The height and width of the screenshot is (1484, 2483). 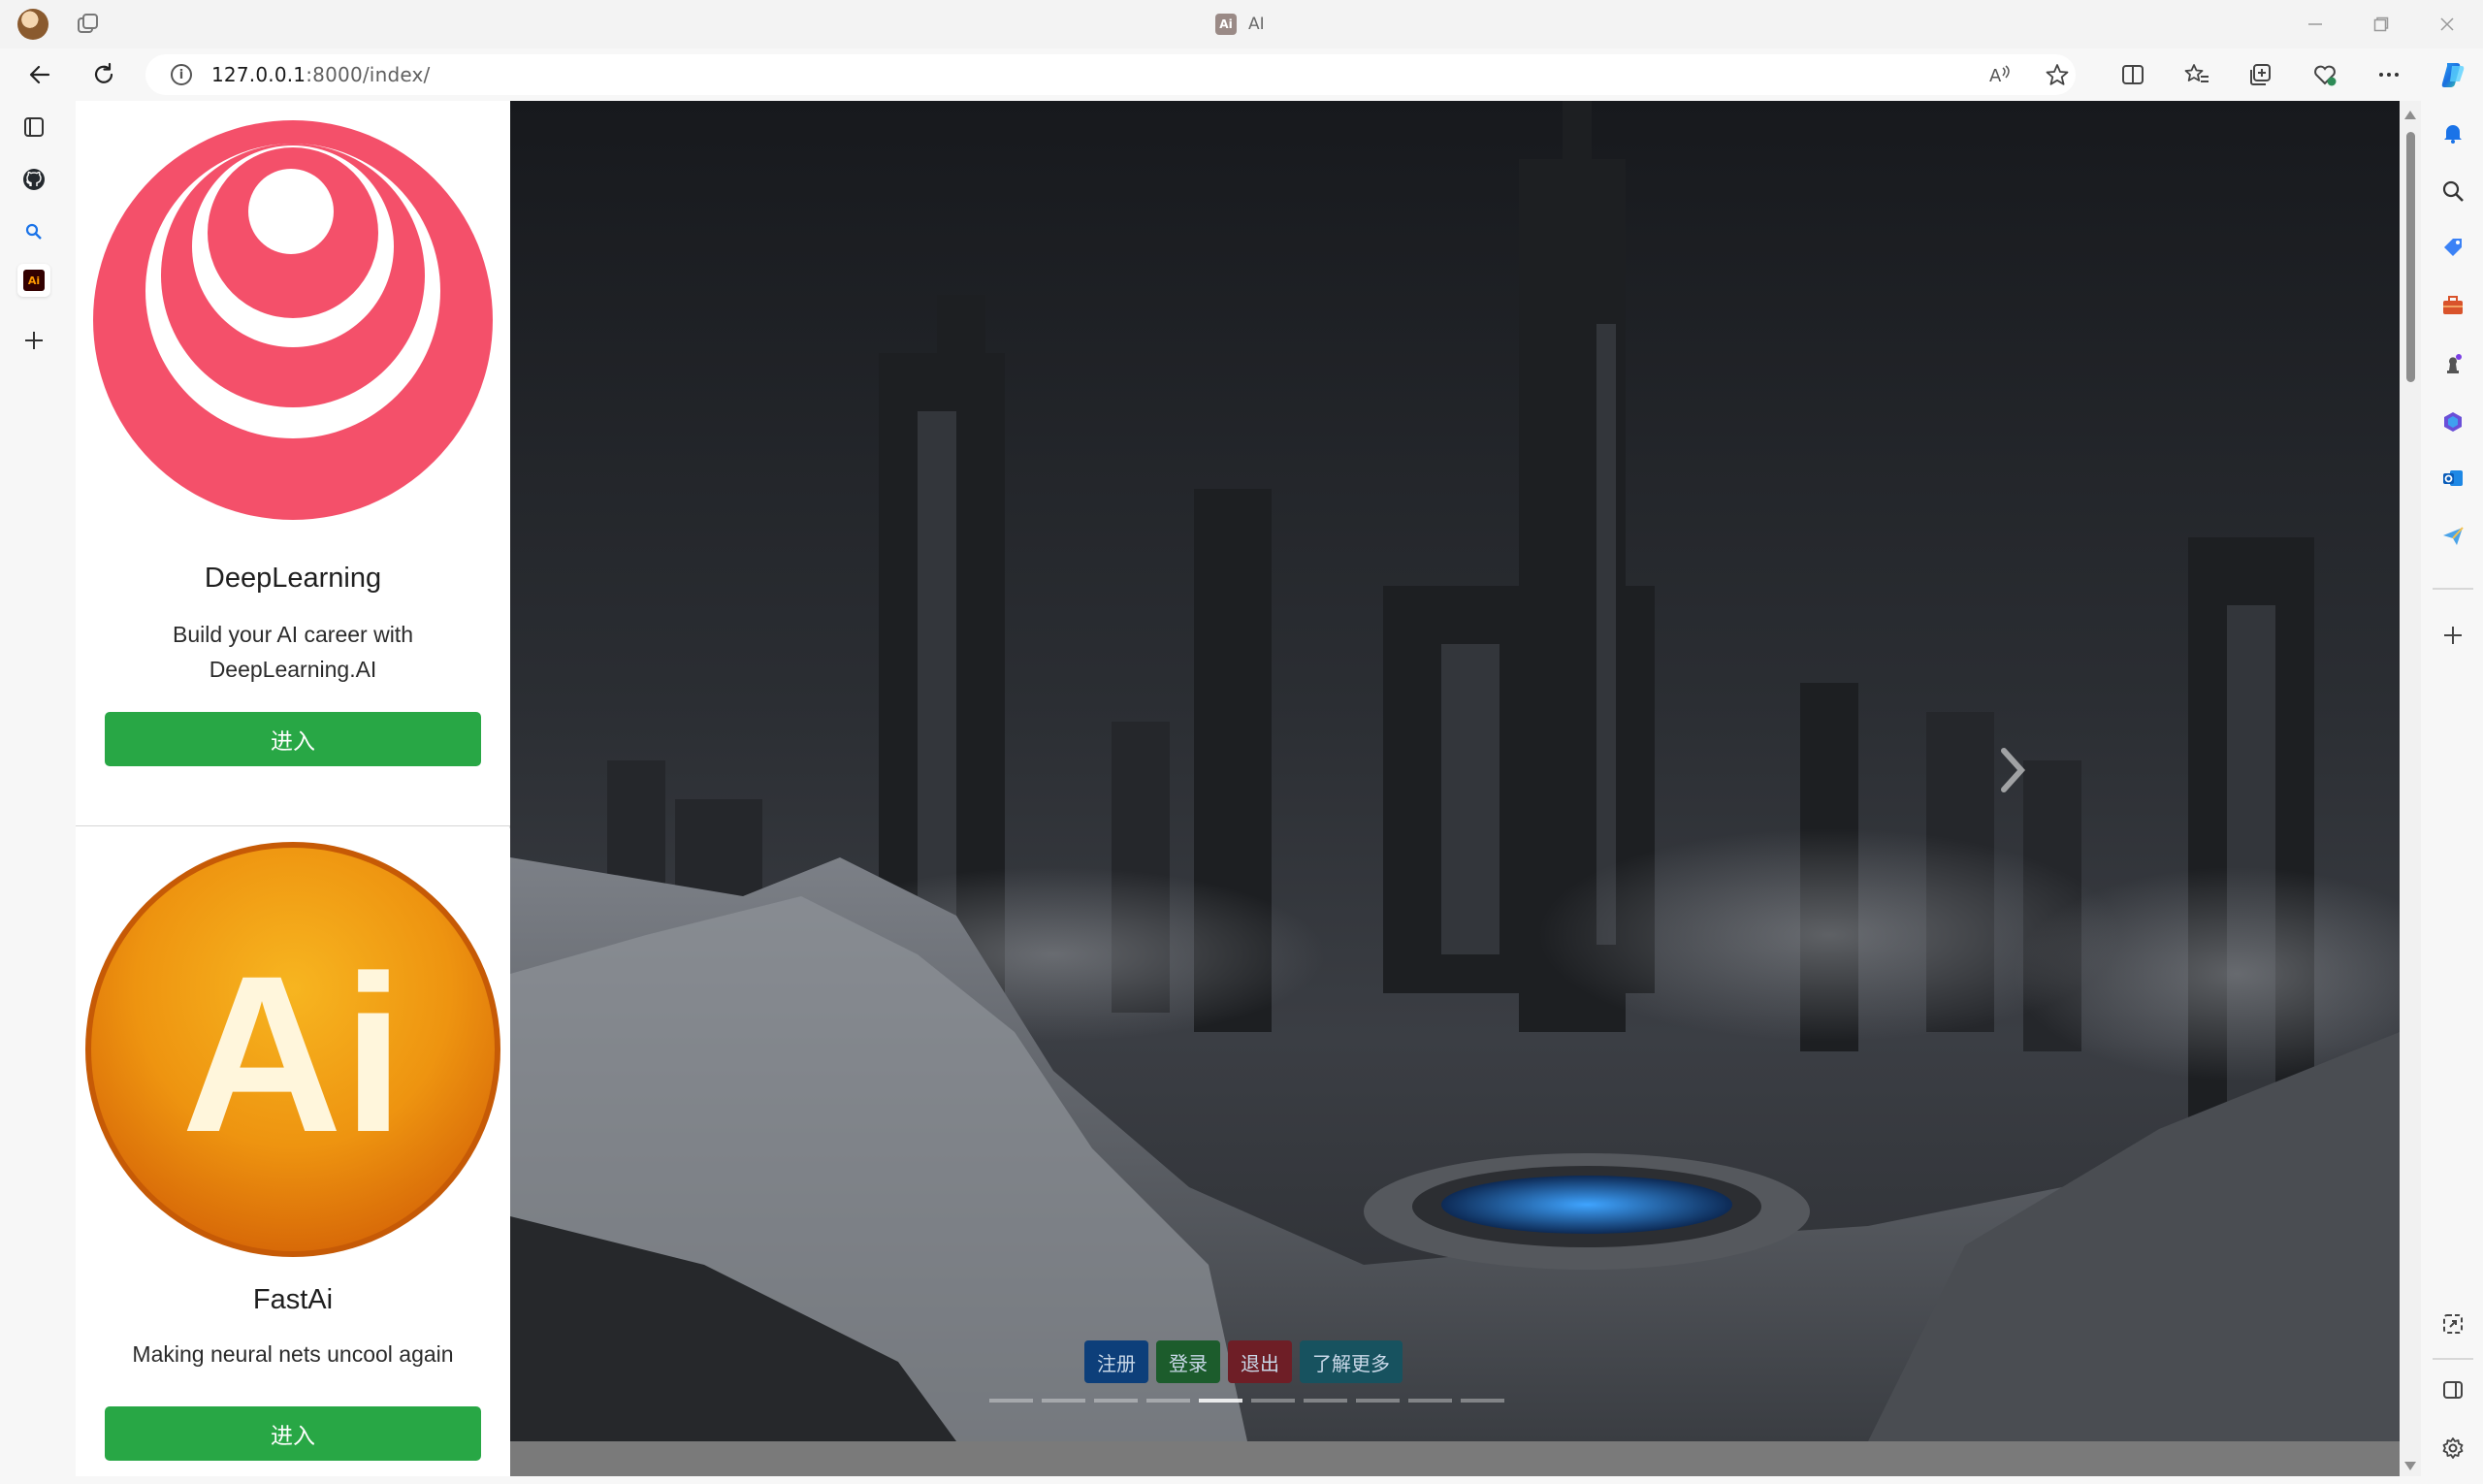 I want to click on favorite-star-icon, so click(x=2058, y=74).